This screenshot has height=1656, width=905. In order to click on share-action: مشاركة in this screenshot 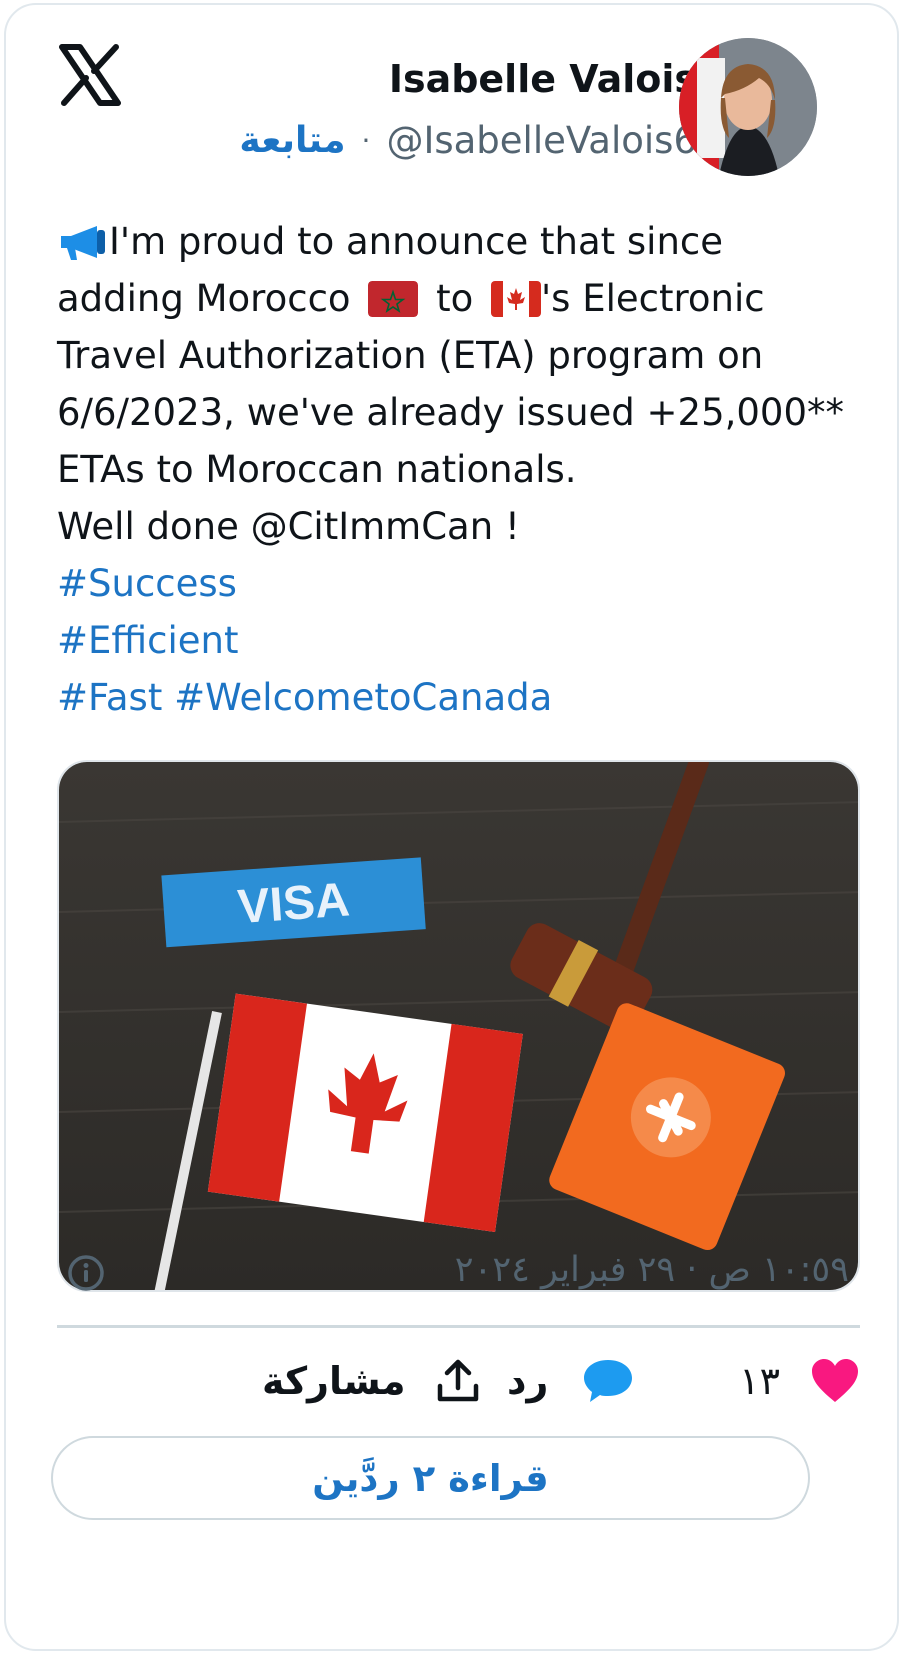, I will do `click(371, 1381)`.